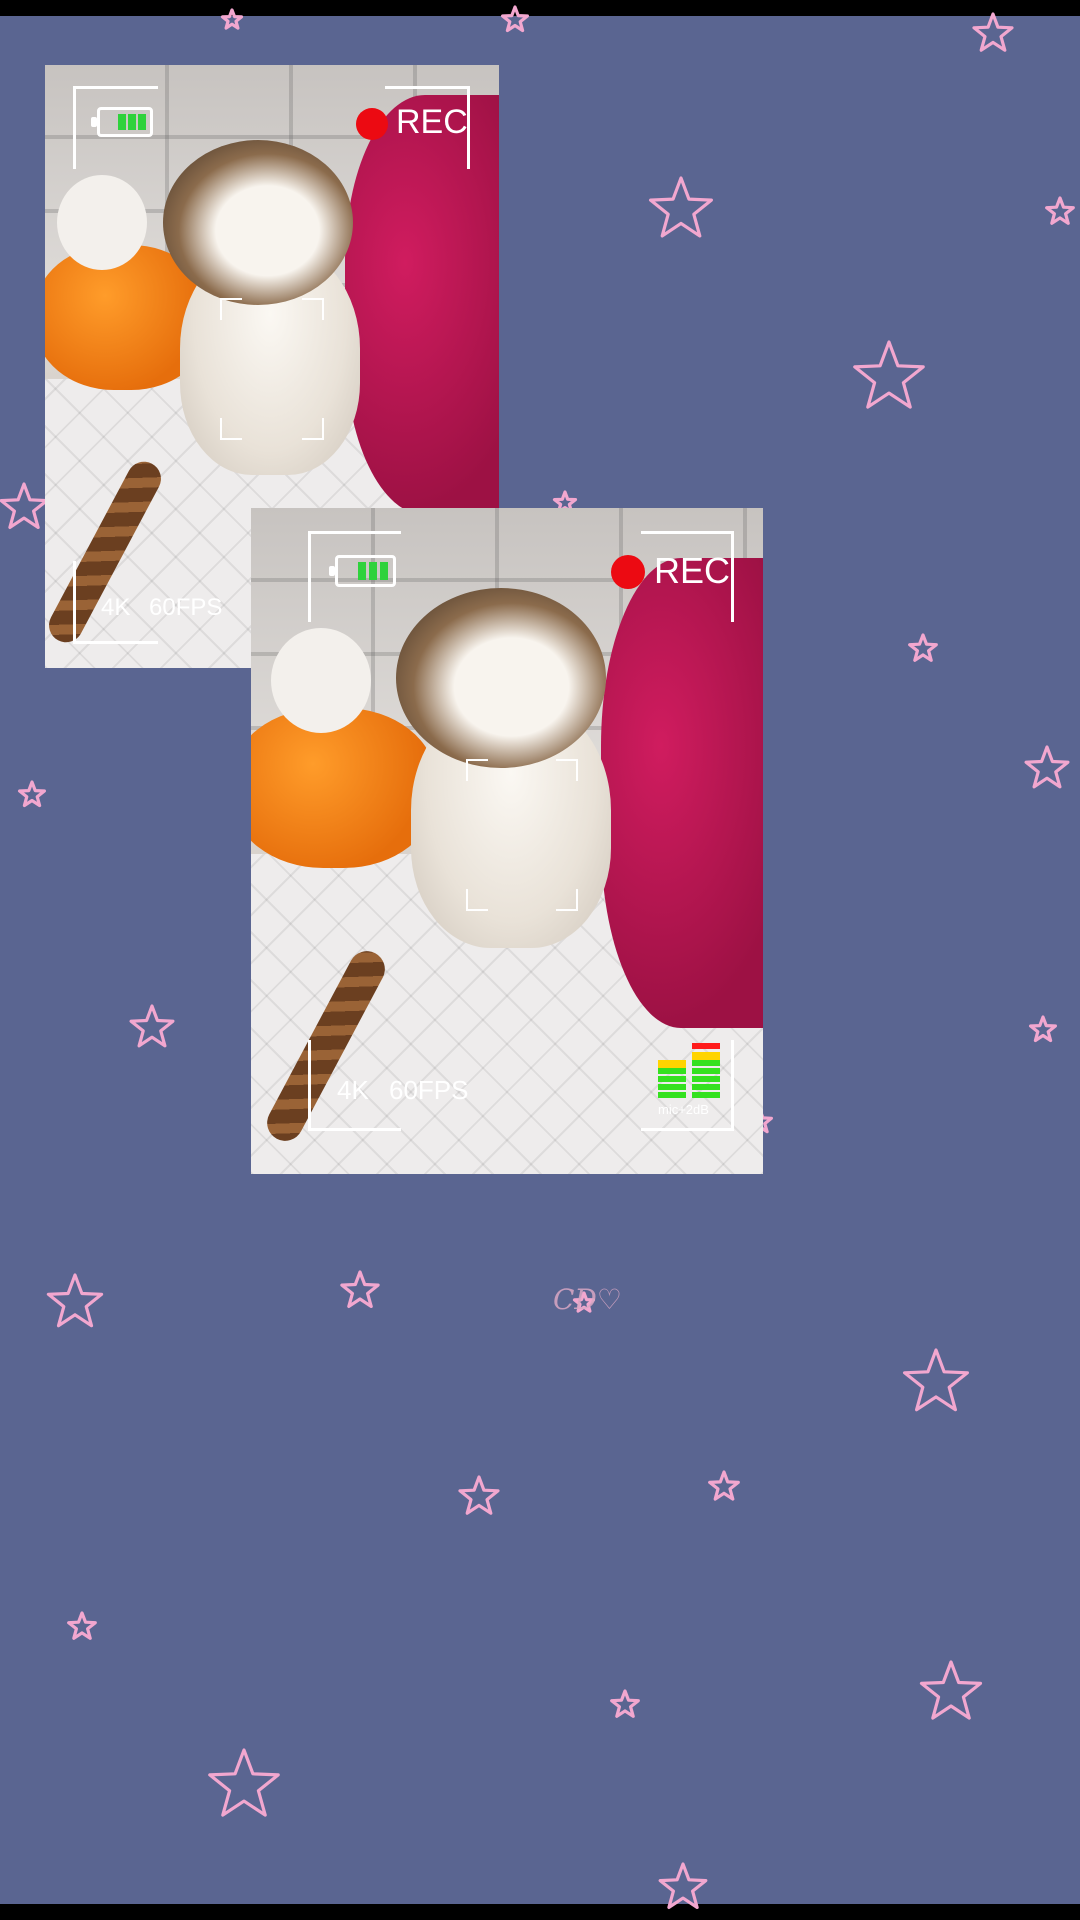 Image resolution: width=1080 pixels, height=1920 pixels. What do you see at coordinates (587, 1299) in the screenshot?
I see `signature-text: CD♡` at bounding box center [587, 1299].